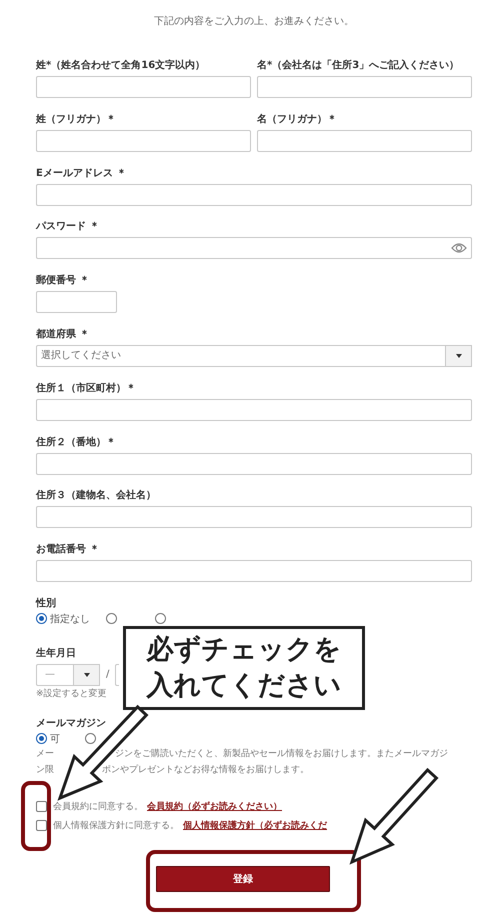 This screenshot has height=917, width=500. What do you see at coordinates (281, 754) in the screenshot?
I see `note-text: ジンをご購読いただくと、新製品やセール情報をお届けします。またメールマガジ` at bounding box center [281, 754].